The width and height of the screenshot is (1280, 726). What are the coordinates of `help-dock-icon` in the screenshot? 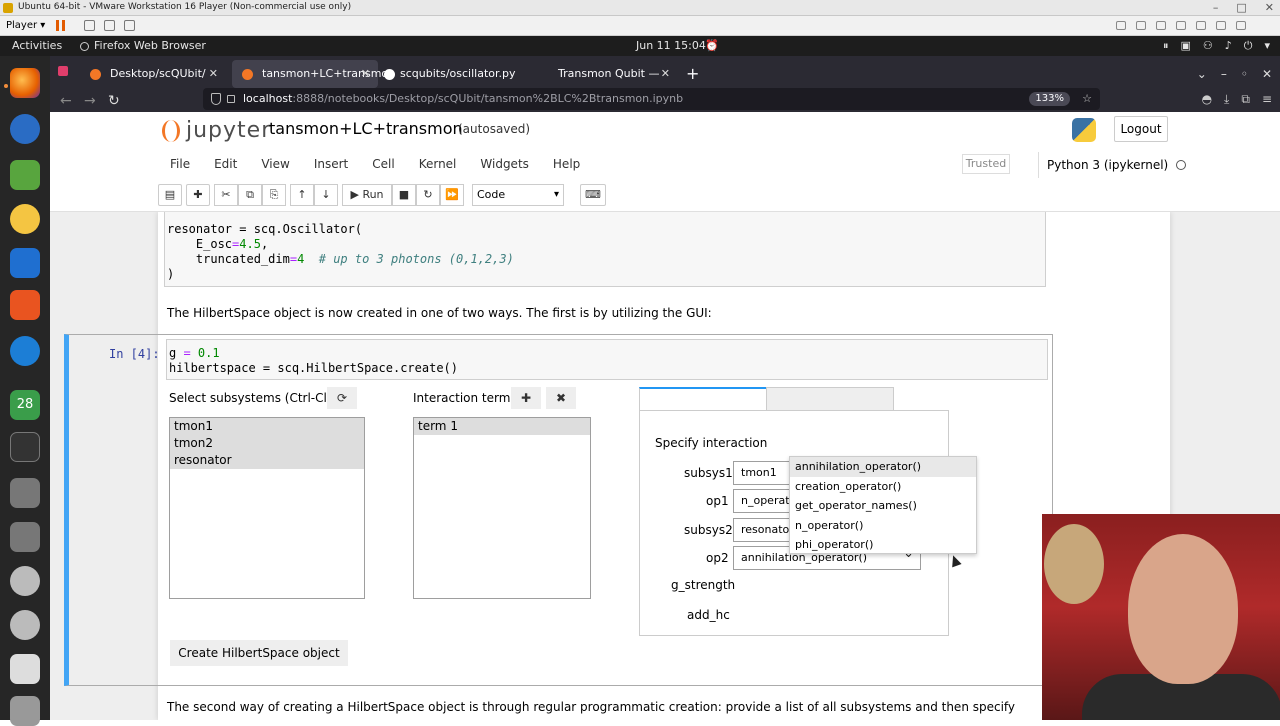 It's located at (25, 351).